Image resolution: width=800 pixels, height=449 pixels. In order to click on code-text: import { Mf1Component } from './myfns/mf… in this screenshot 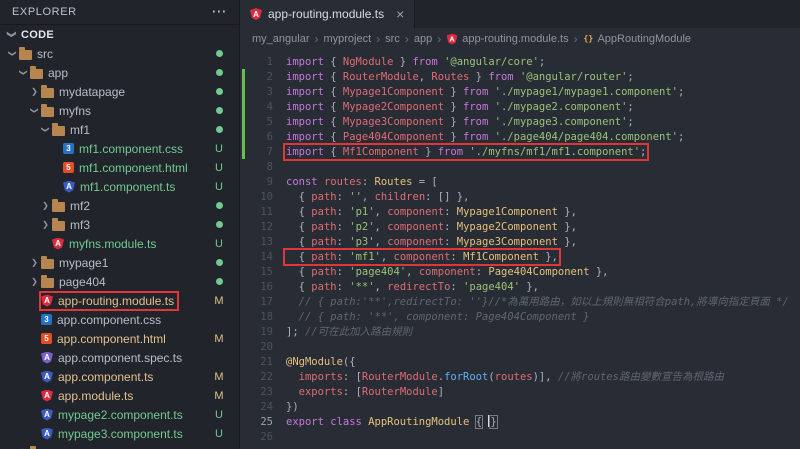, I will do `click(466, 151)`.